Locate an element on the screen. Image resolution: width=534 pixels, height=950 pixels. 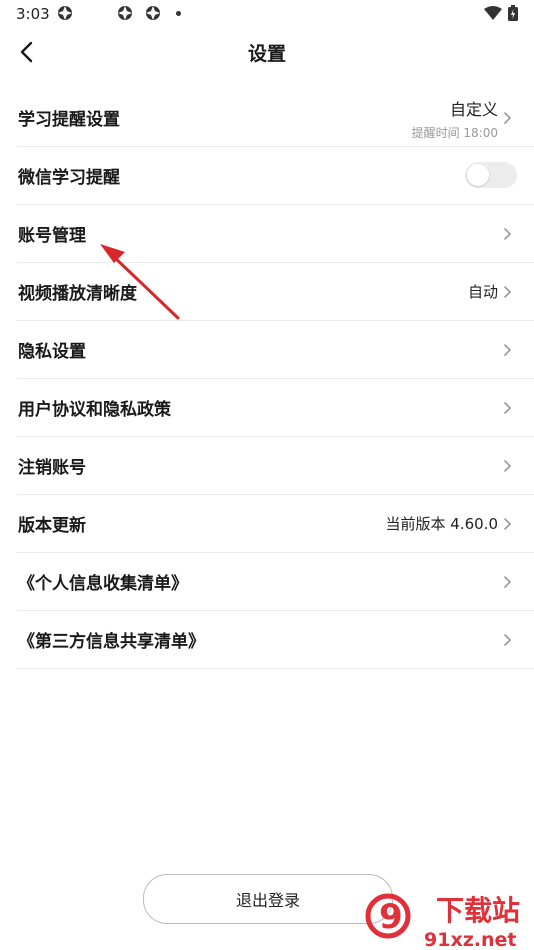
wifi-icon is located at coordinates (493, 13).